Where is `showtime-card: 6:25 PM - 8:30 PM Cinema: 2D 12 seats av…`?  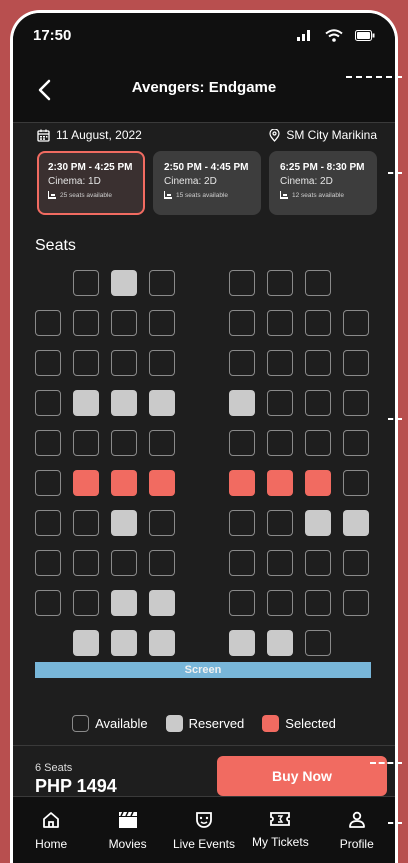
showtime-card: 6:25 PM - 8:30 PM Cinema: 2D 12 seats av… is located at coordinates (323, 183).